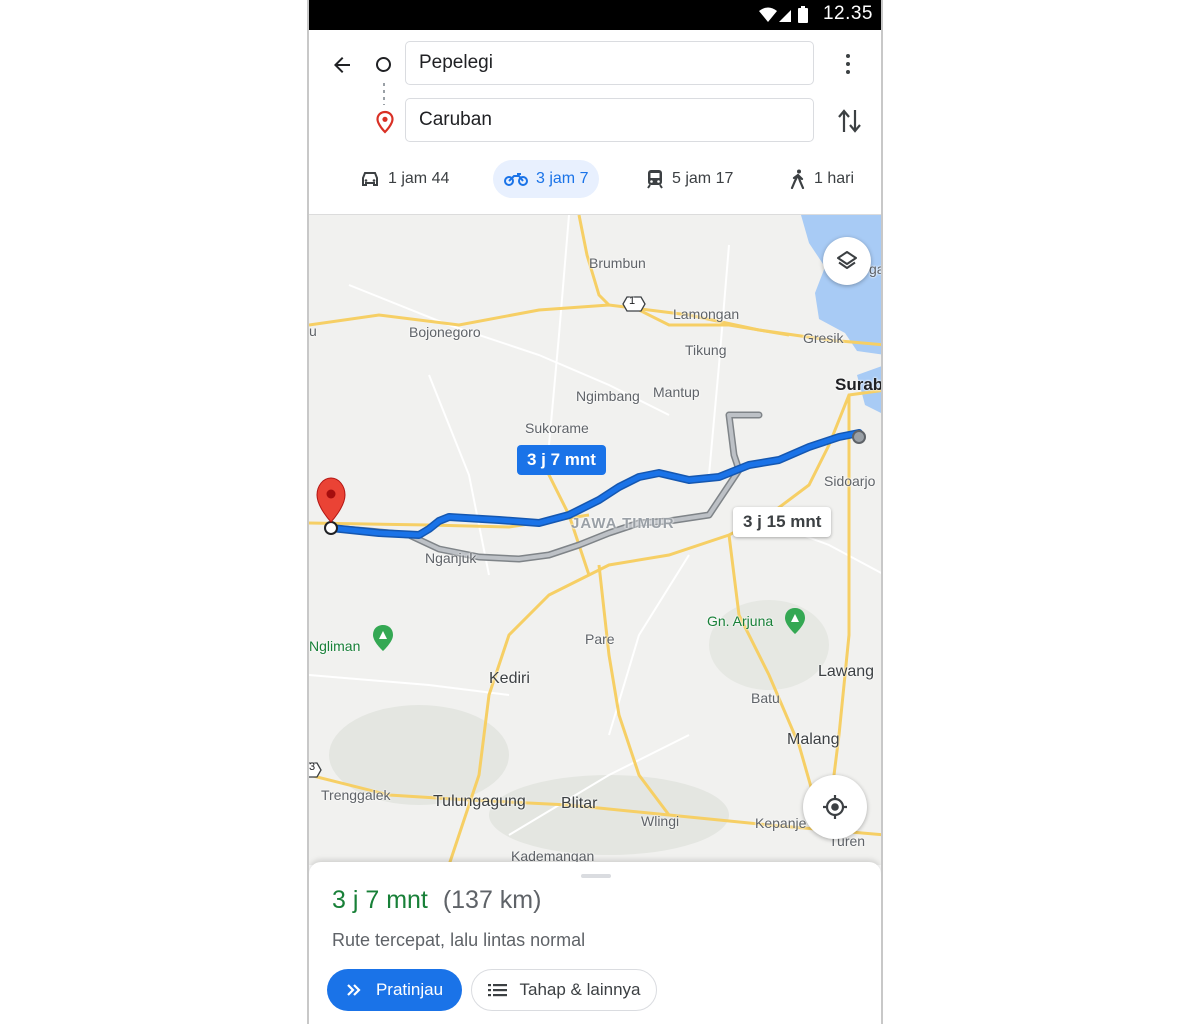  Describe the element at coordinates (847, 13) in the screenshot. I see `status-time: 12.35` at that location.